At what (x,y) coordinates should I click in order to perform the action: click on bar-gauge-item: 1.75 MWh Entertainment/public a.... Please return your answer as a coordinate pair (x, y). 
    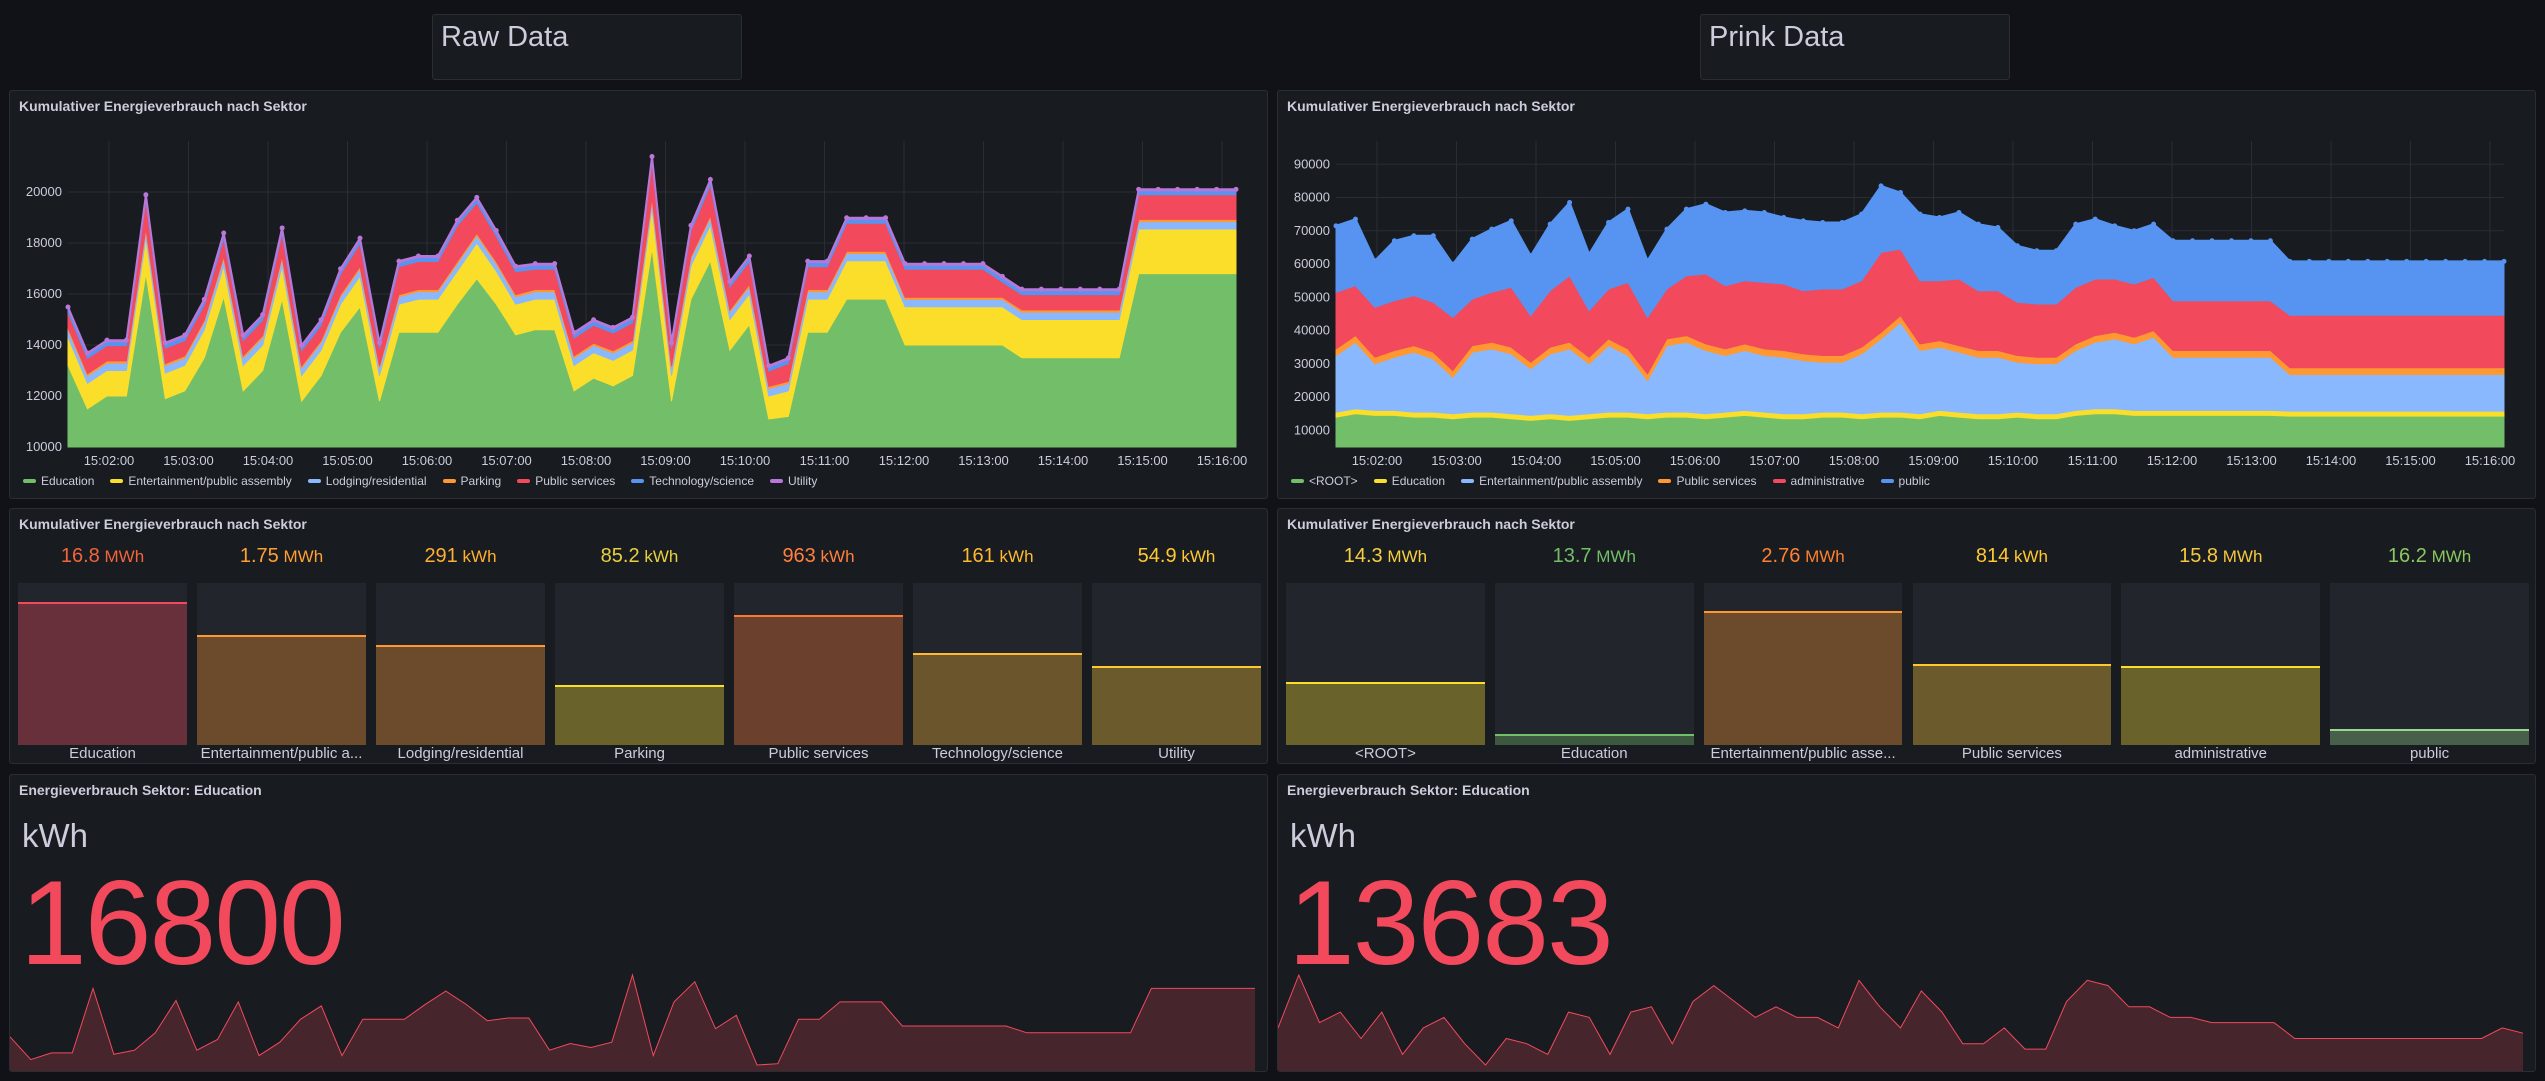
    Looking at the image, I should click on (281, 653).